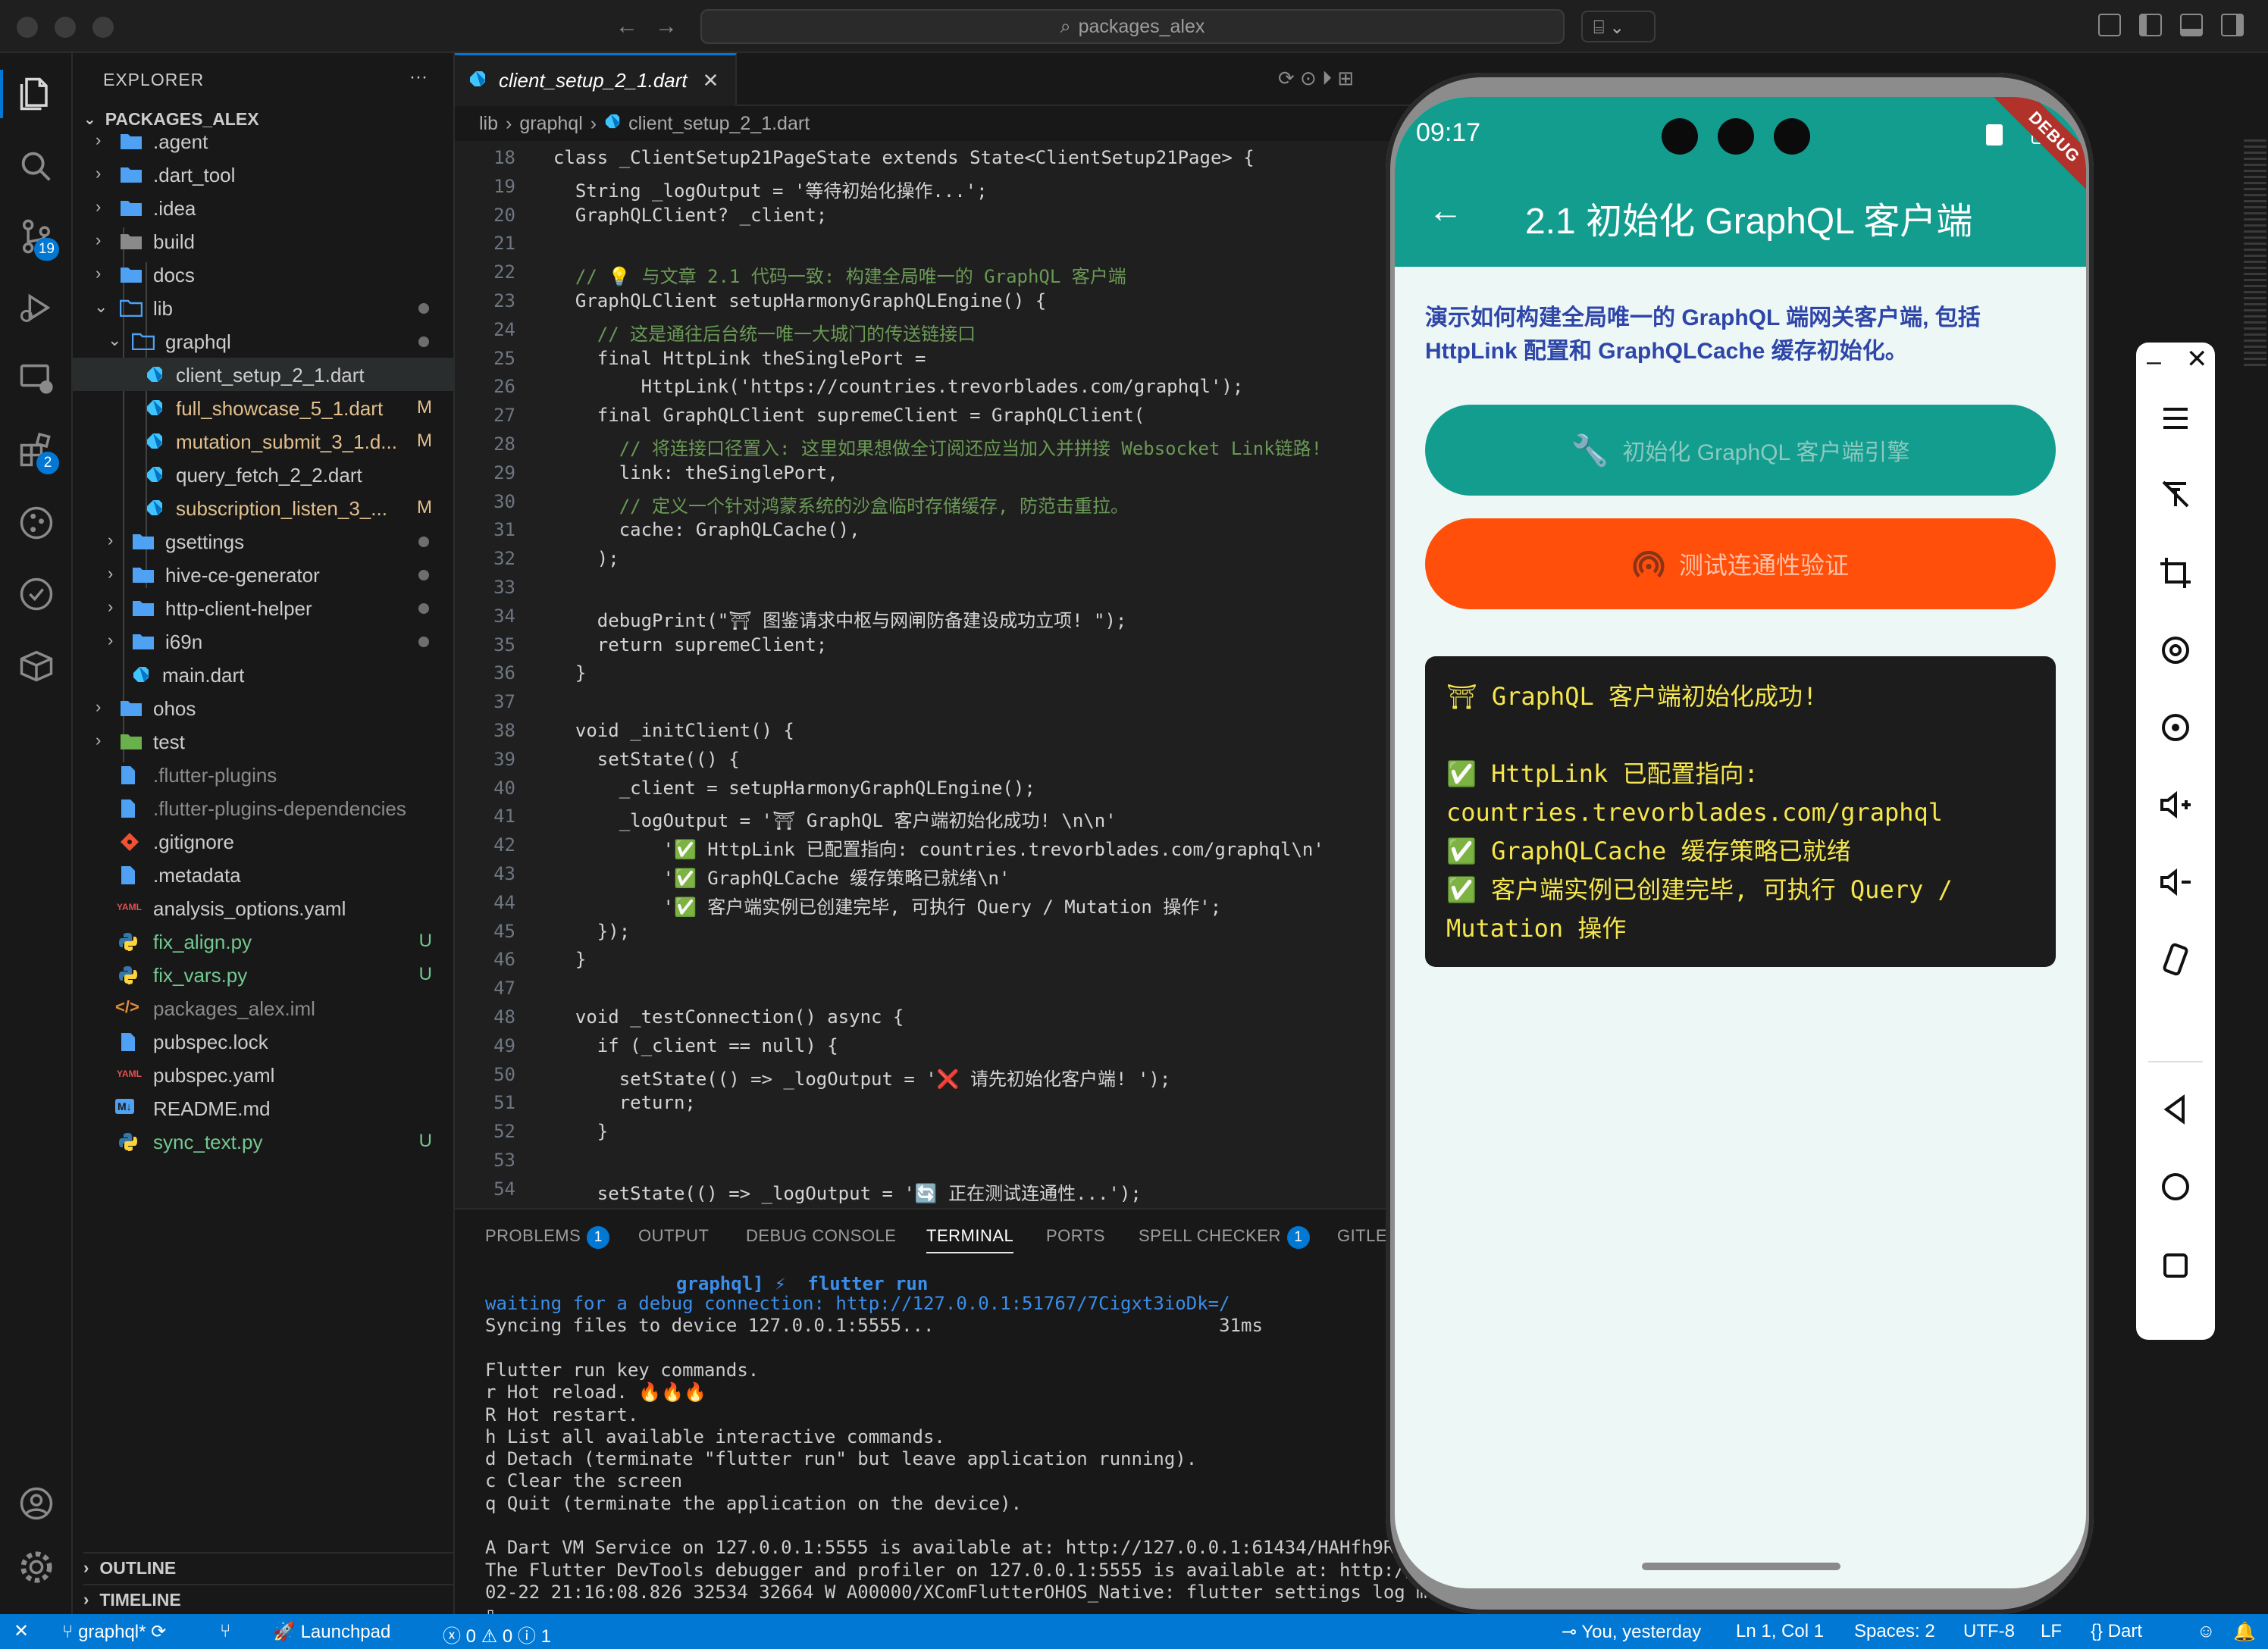 The height and width of the screenshot is (1649, 2268). I want to click on tree-item-dart-tool: › .dart_tool, so click(264, 174).